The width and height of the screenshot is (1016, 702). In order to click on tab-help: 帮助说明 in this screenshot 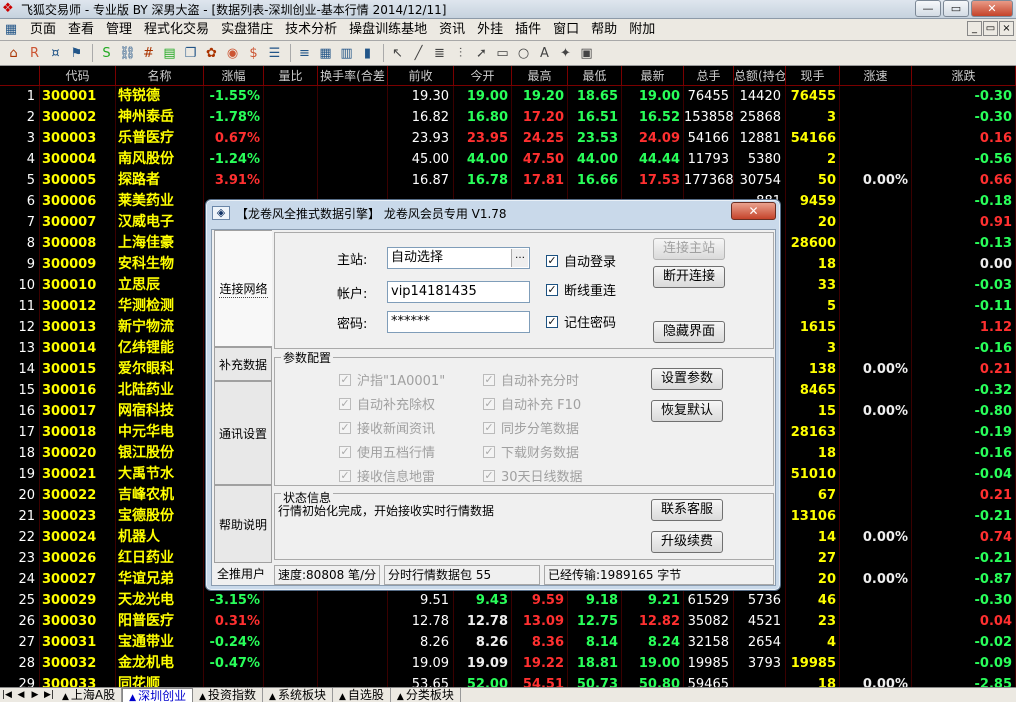, I will do `click(243, 524)`.